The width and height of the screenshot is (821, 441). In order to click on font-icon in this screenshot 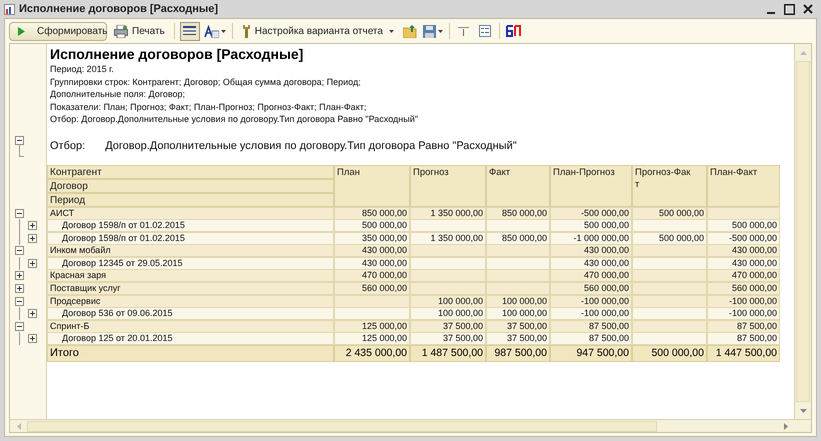, I will do `click(211, 31)`.